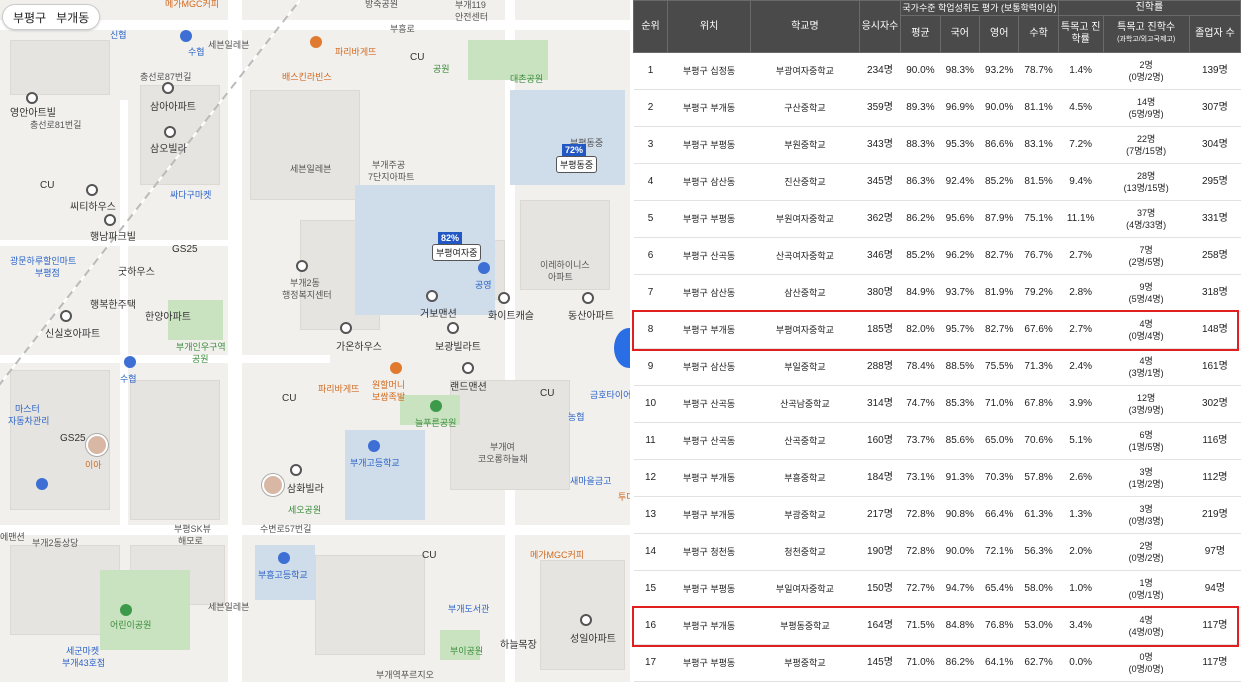  I want to click on breadcrumb-district: 부평구, so click(29, 17).